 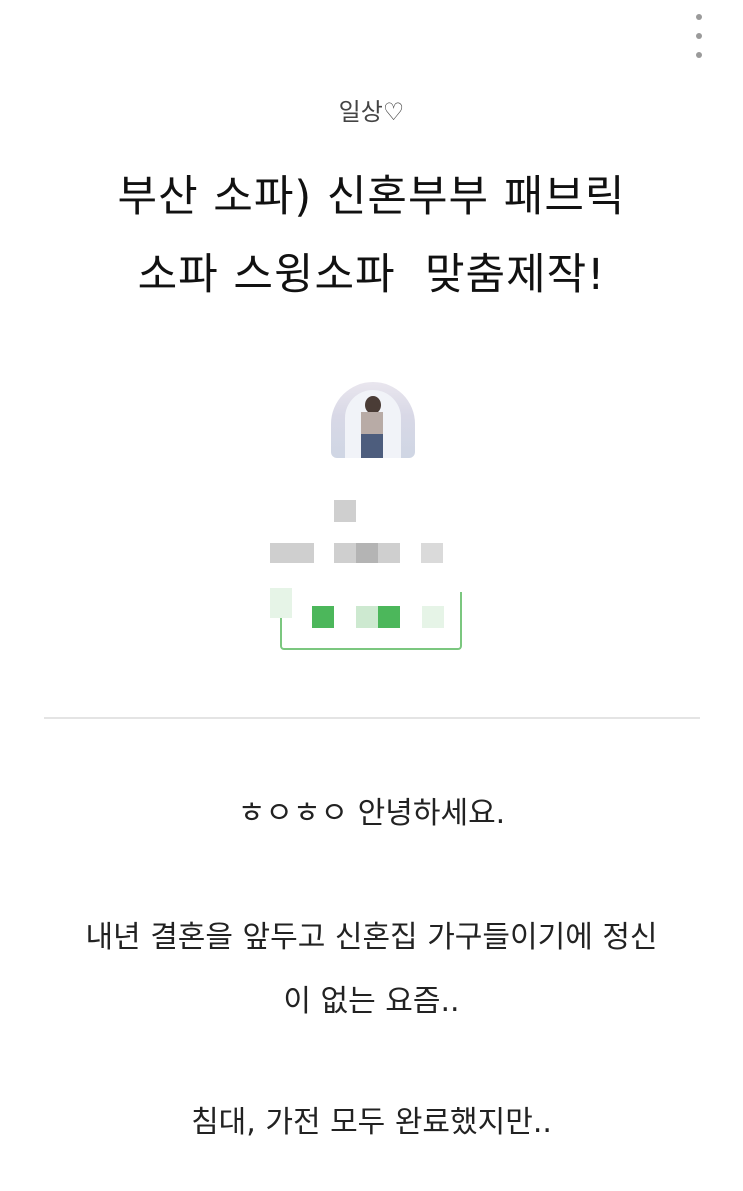 I want to click on section-divider, so click(x=372, y=718).